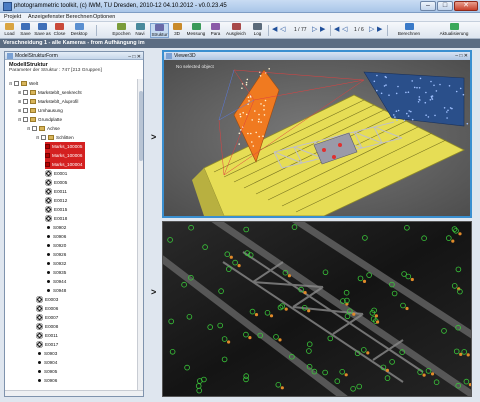 The height and width of the screenshot is (402, 480). Describe the element at coordinates (215, 30) in the screenshot. I see `para-button: Para` at that location.